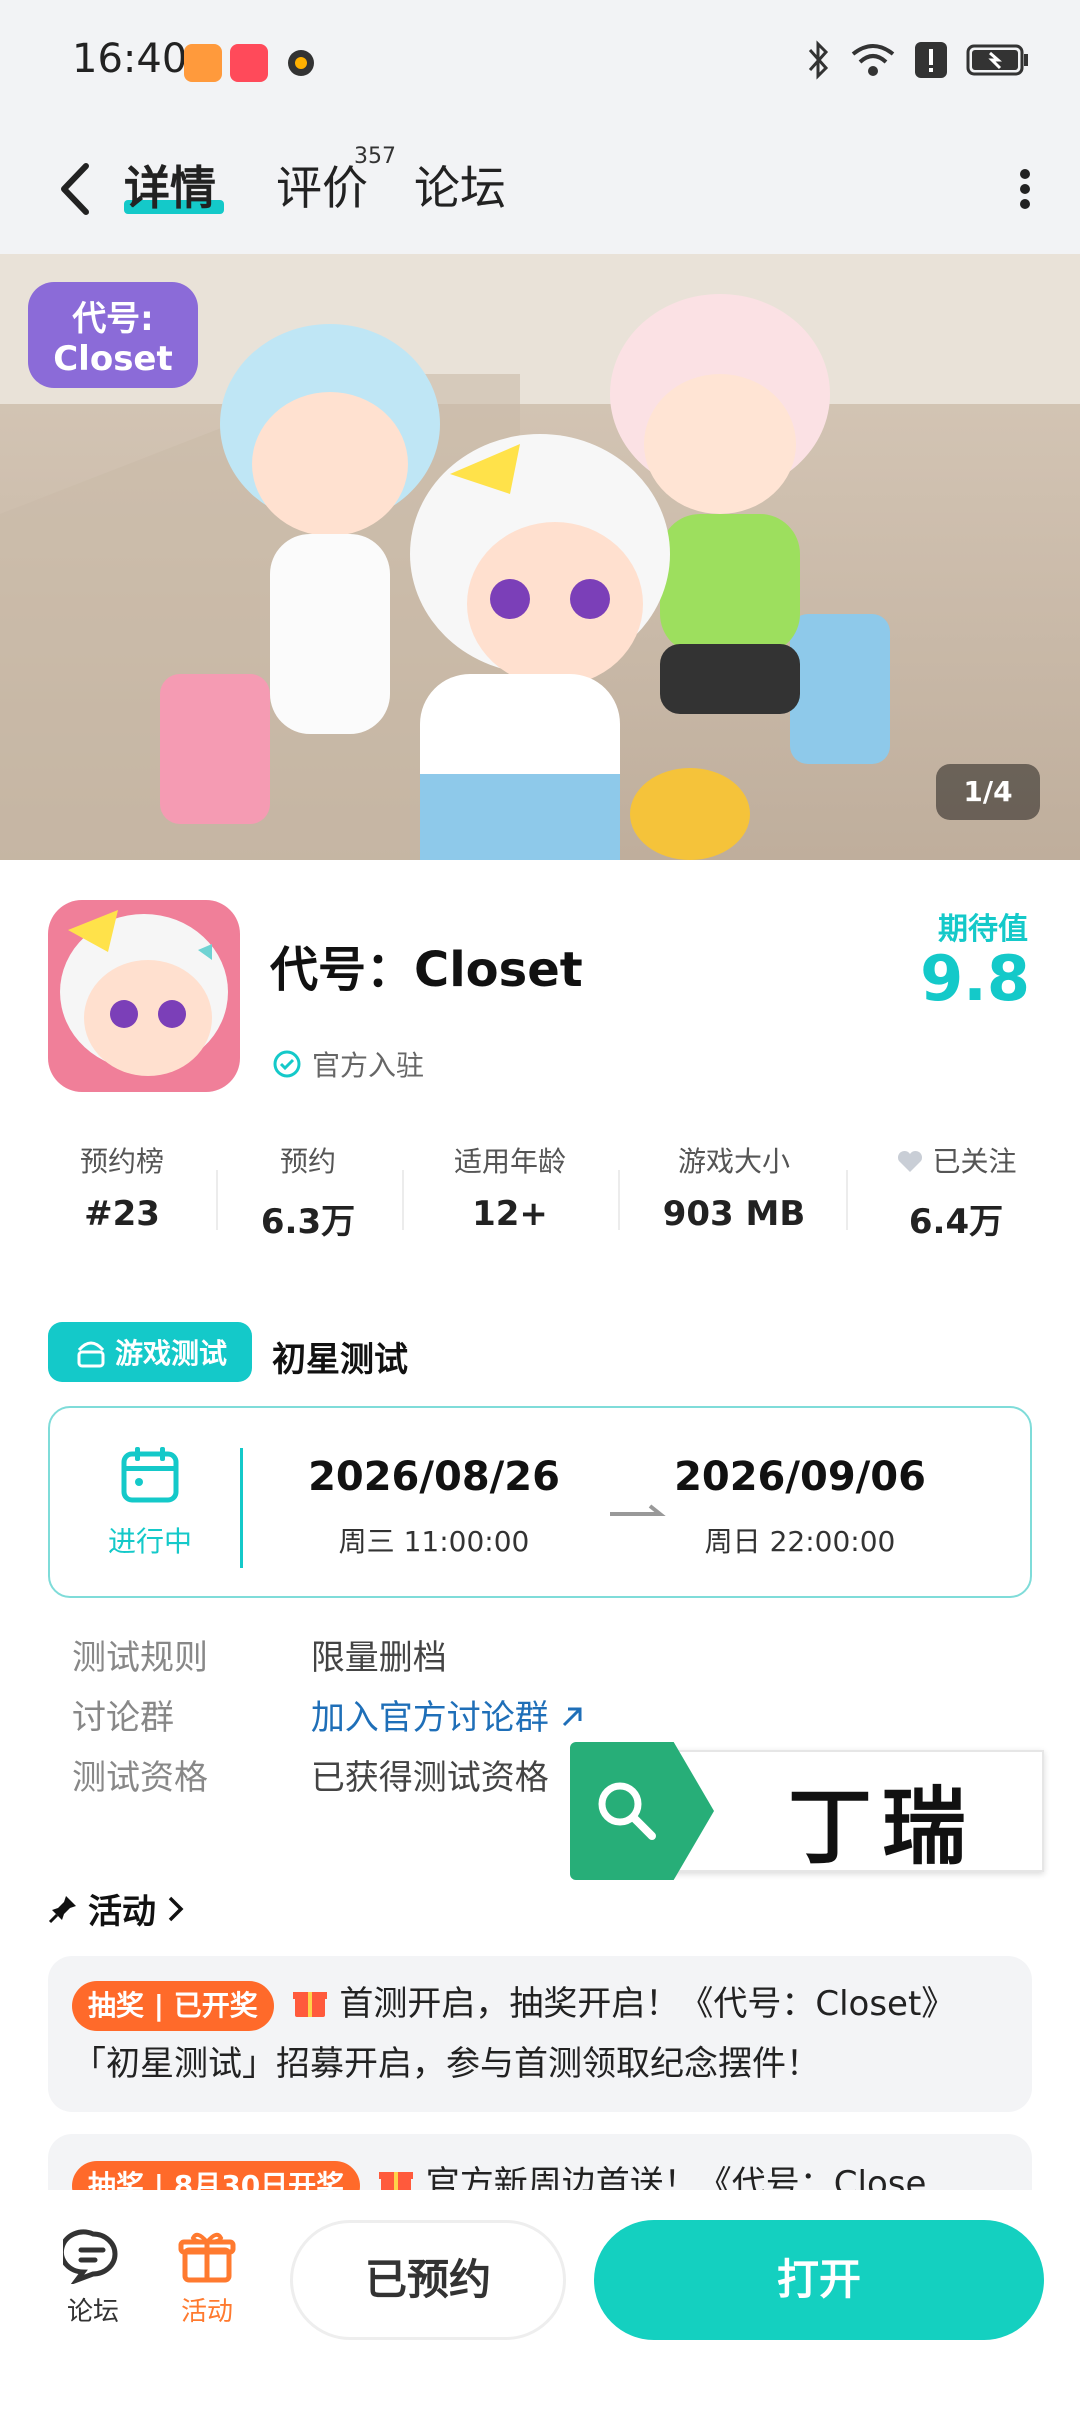  What do you see at coordinates (975, 978) in the screenshot?
I see `expectation-score: 9.8` at bounding box center [975, 978].